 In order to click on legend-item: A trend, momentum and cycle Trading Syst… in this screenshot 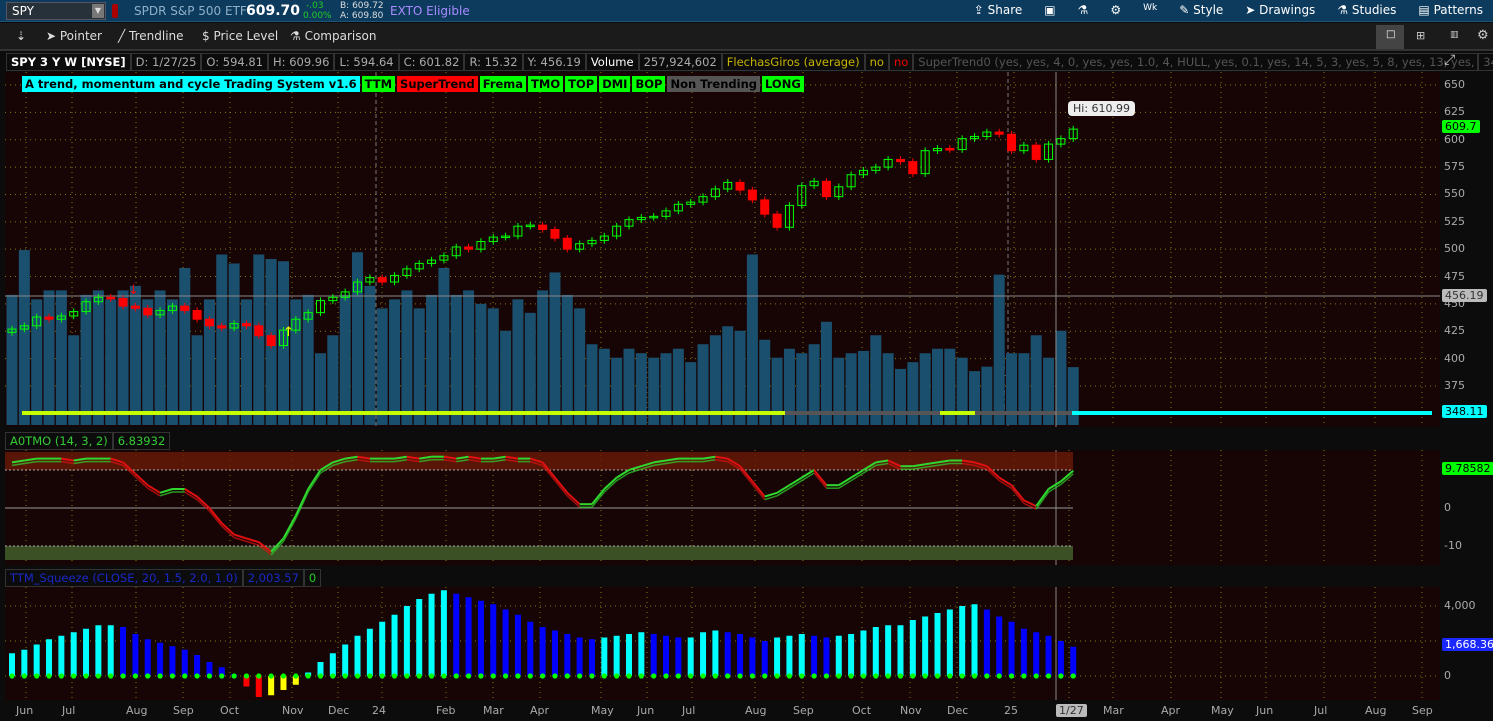, I will do `click(191, 84)`.